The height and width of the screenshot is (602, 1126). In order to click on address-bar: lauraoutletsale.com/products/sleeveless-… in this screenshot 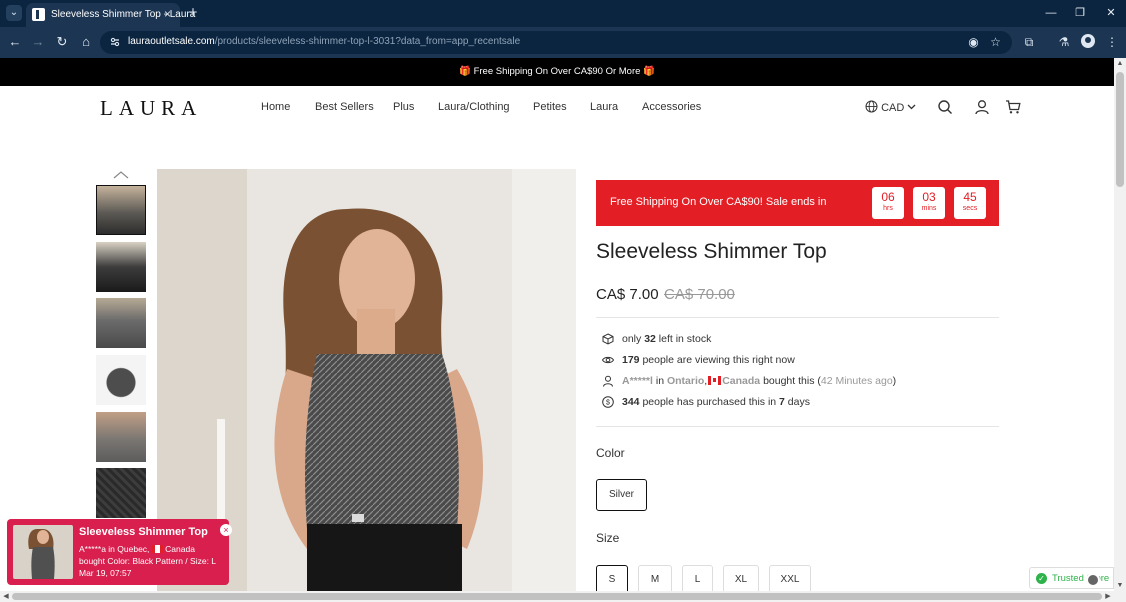, I will do `click(556, 42)`.